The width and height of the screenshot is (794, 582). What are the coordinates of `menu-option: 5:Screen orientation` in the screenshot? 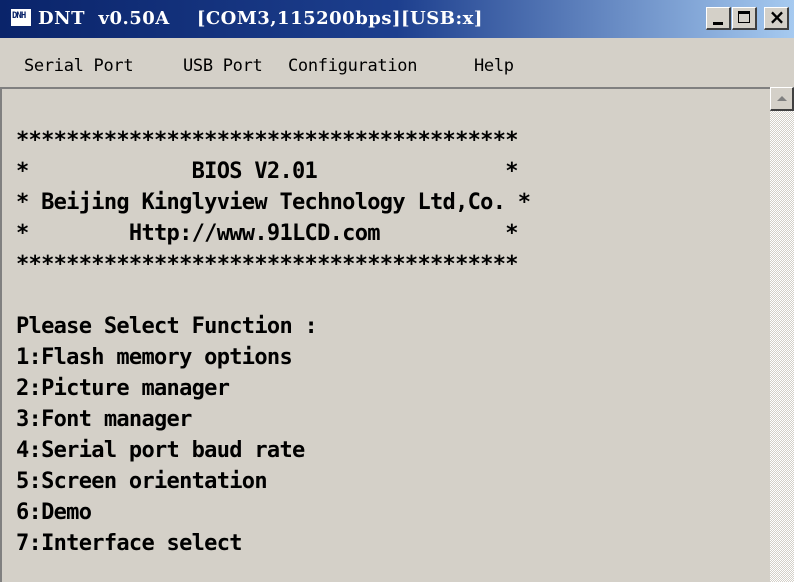 It's located at (142, 481).